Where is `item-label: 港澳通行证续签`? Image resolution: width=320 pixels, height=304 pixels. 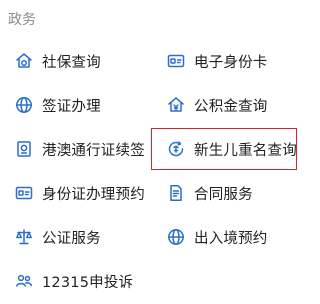
item-label: 港澳通行证续签 is located at coordinates (93, 150).